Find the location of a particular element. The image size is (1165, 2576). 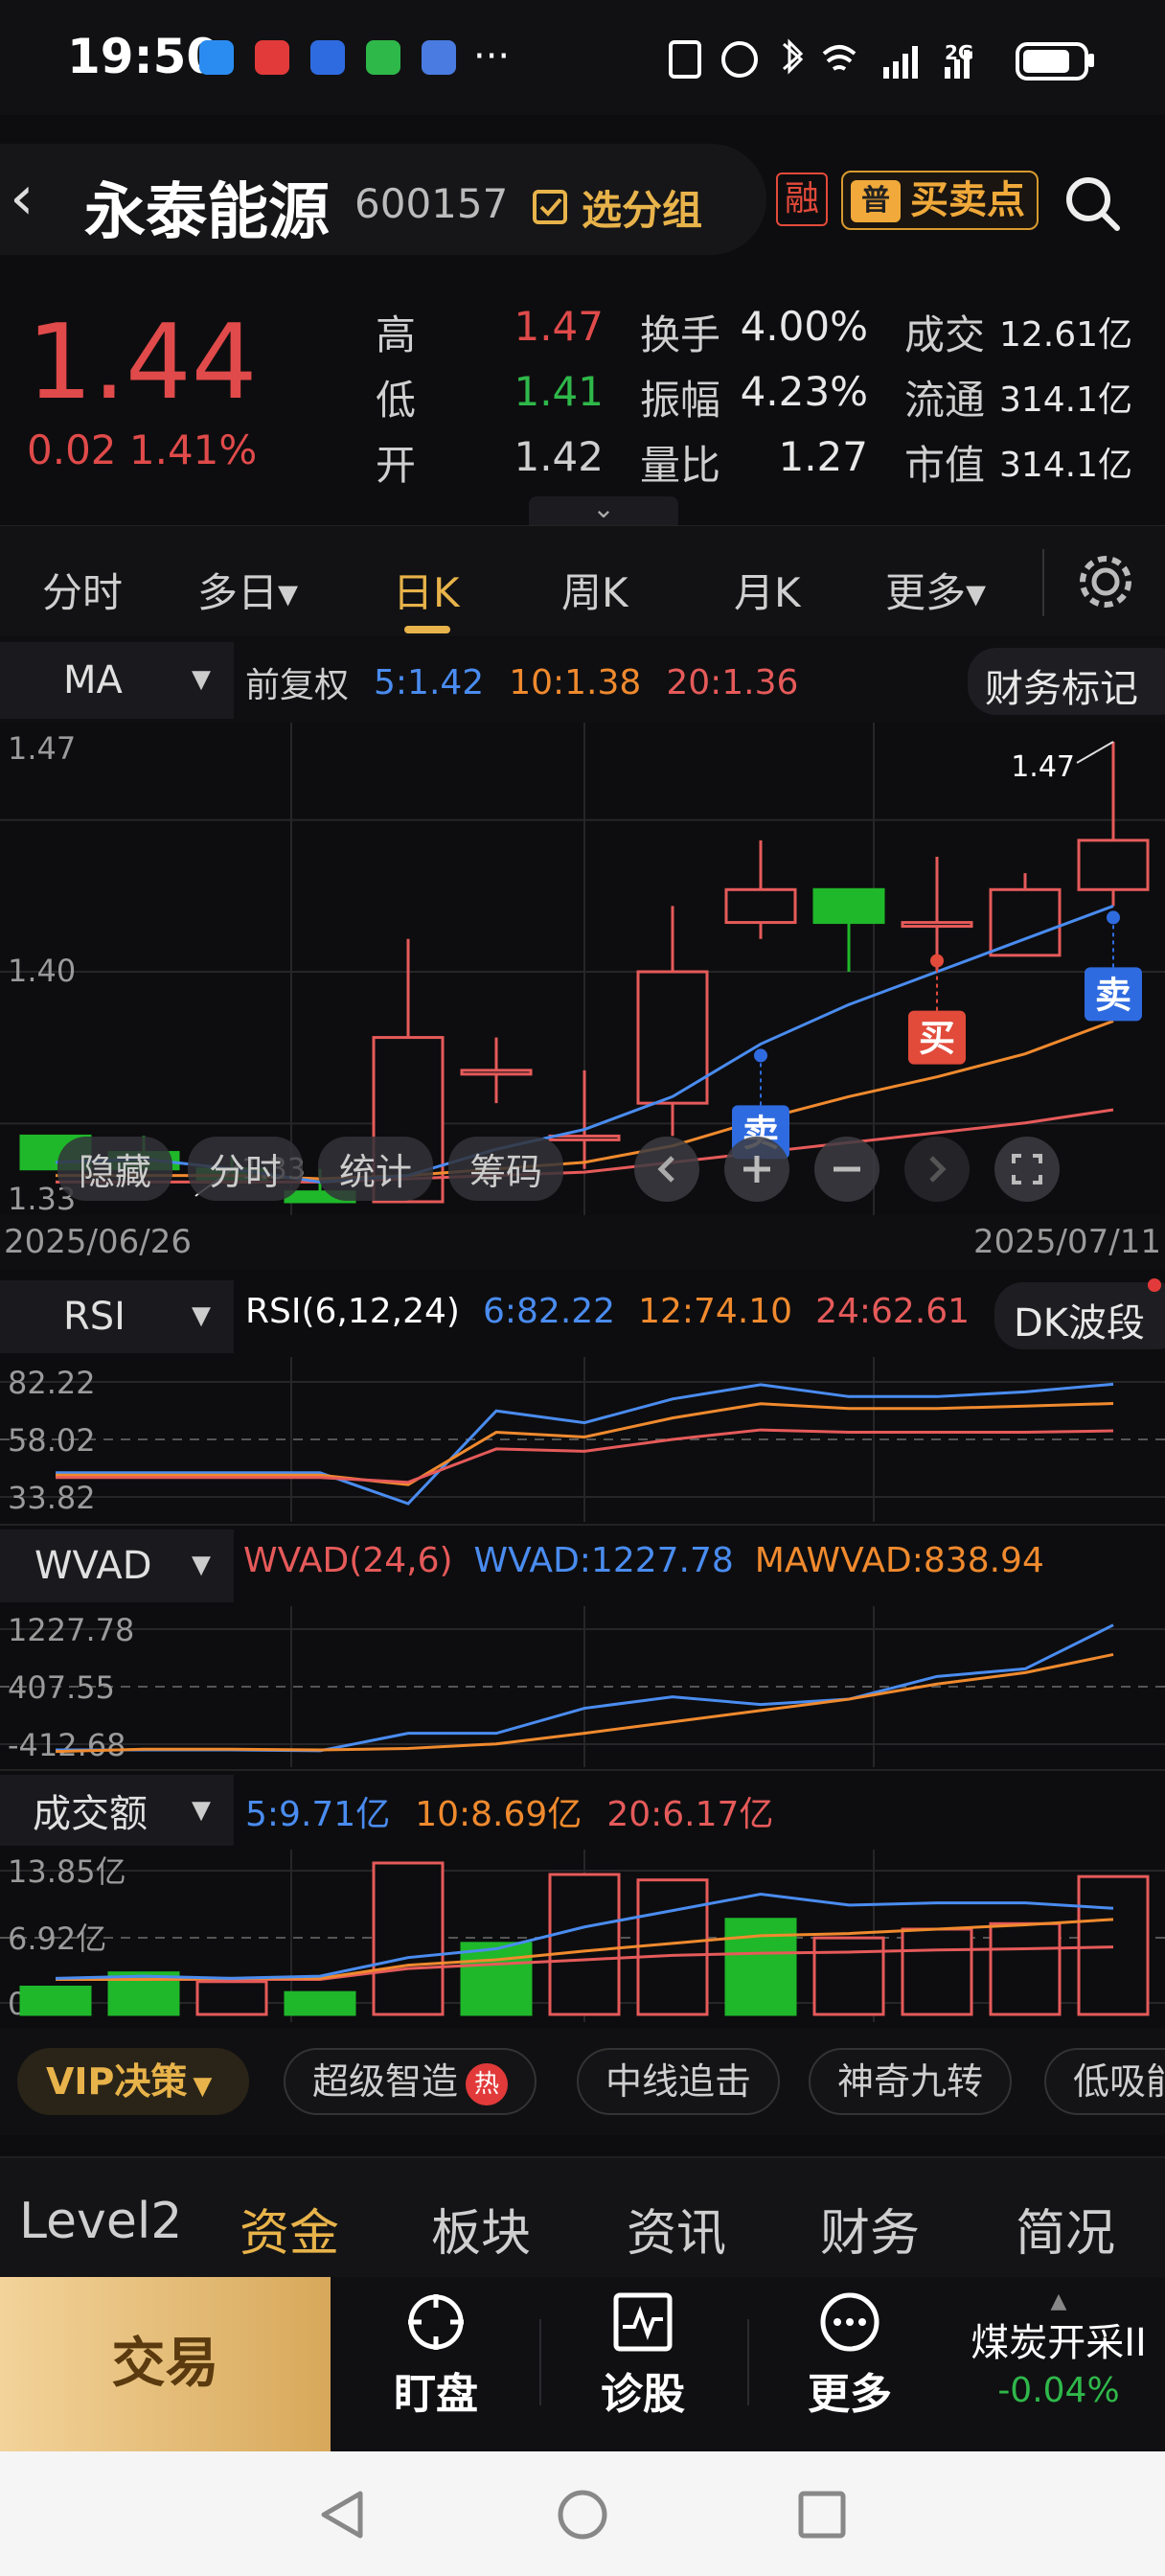

hide-button: 隐藏 is located at coordinates (115, 1169).